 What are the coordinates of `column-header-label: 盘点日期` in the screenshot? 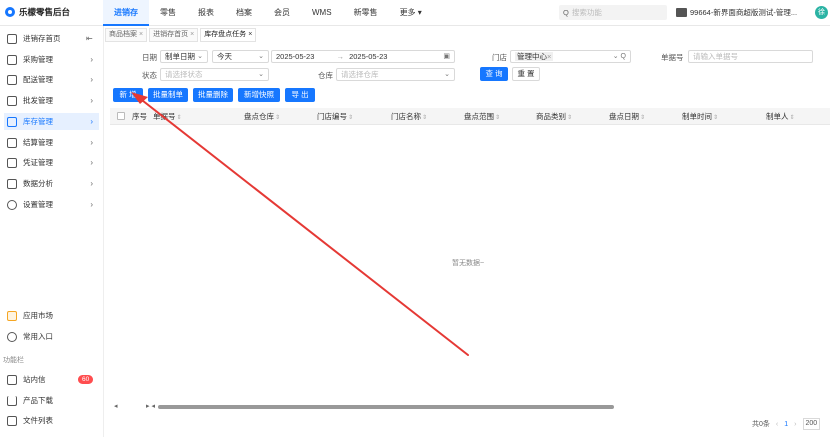 It's located at (624, 116).